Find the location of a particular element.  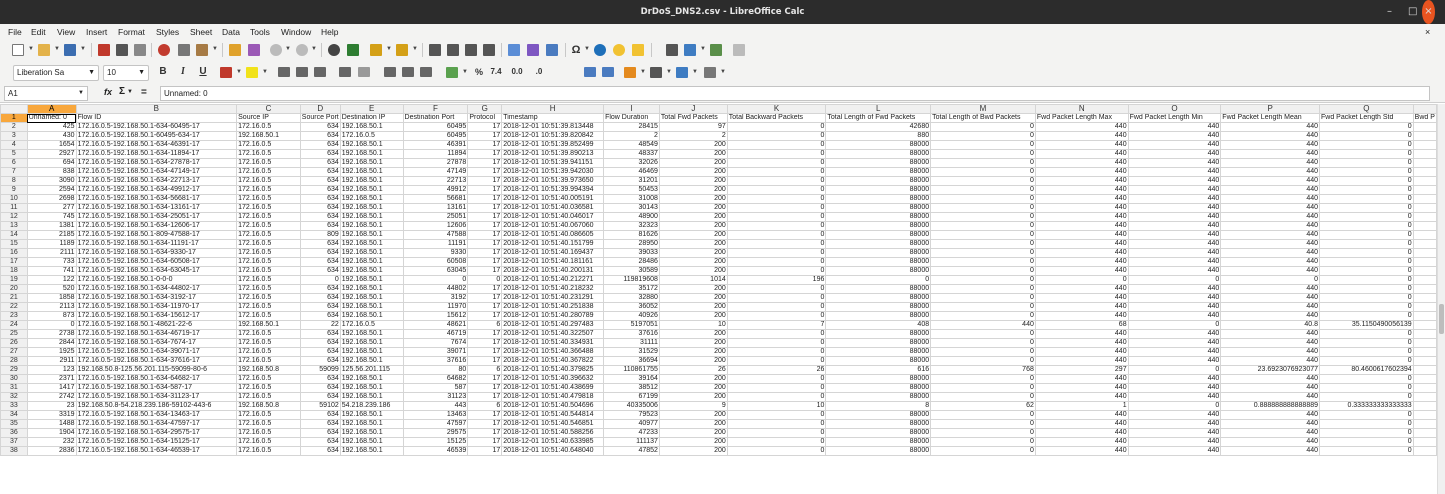

cell: 27878 is located at coordinates (435, 163).